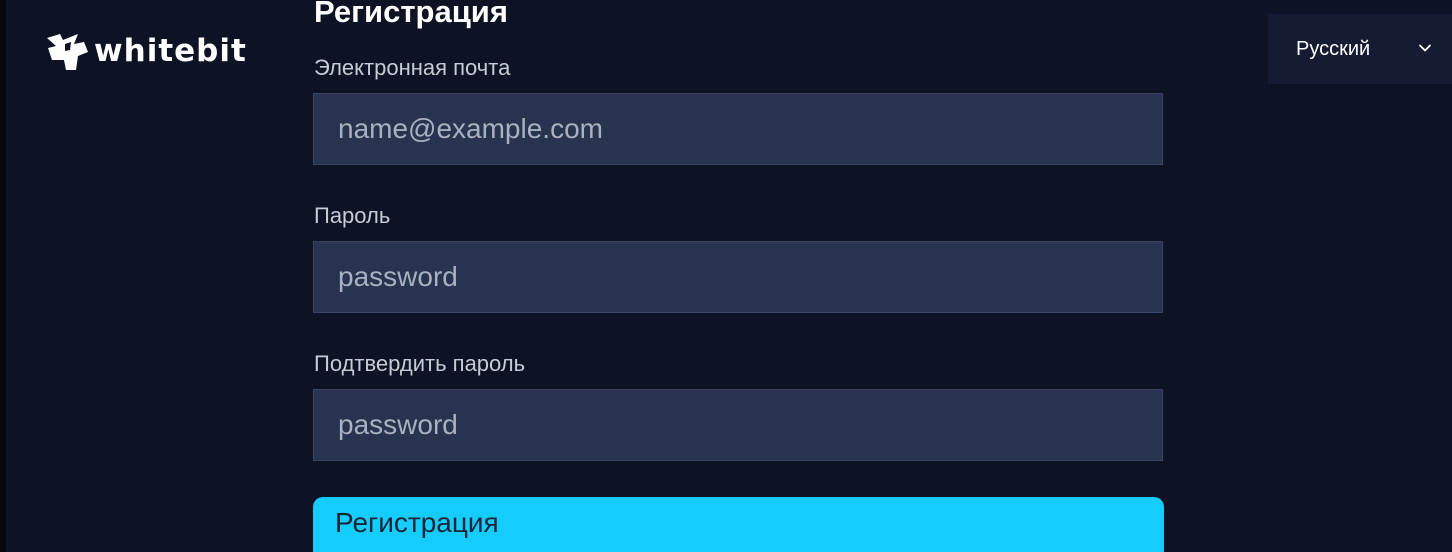 Image resolution: width=1452 pixels, height=552 pixels. I want to click on brand-logo: whitebit, so click(145, 51).